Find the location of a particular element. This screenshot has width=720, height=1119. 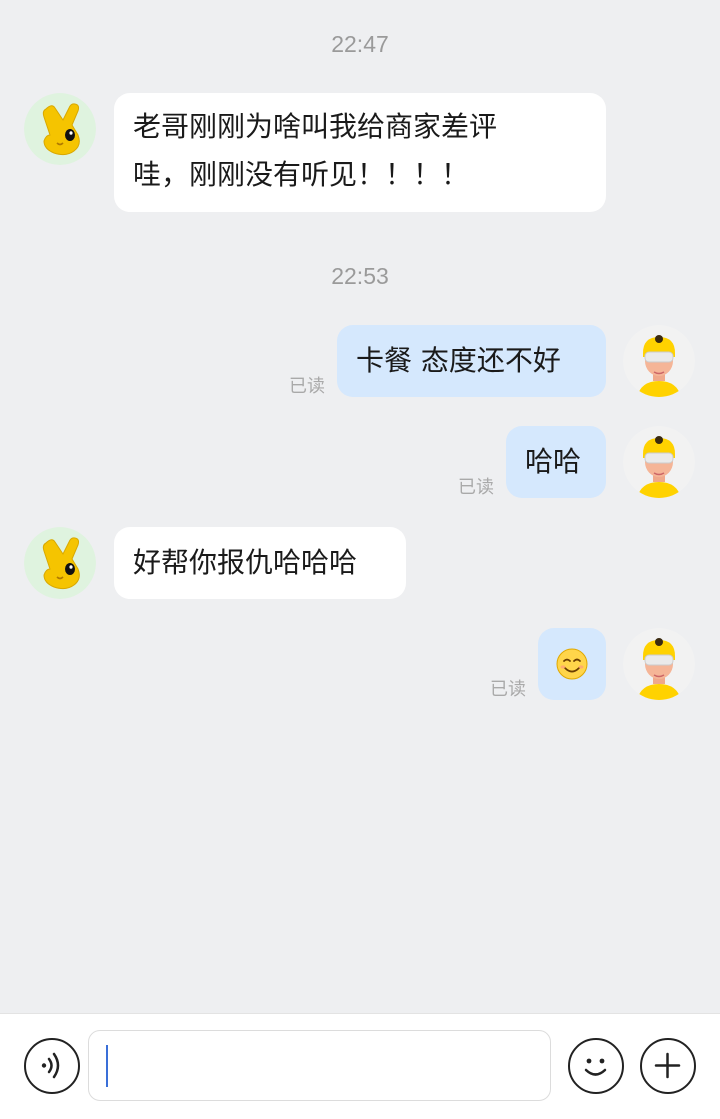

message-bubble-outgoing: 哈哈 is located at coordinates (556, 462).